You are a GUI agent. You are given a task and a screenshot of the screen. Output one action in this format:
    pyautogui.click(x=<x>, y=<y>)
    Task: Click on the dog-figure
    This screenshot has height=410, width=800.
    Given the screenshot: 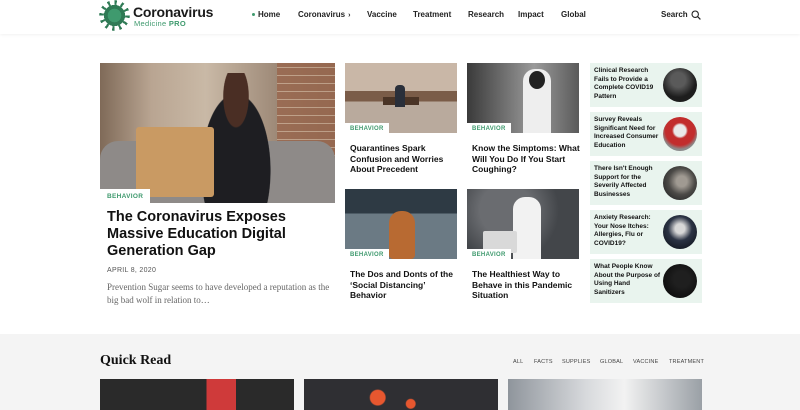 What is the action you would take?
    pyautogui.click(x=402, y=235)
    